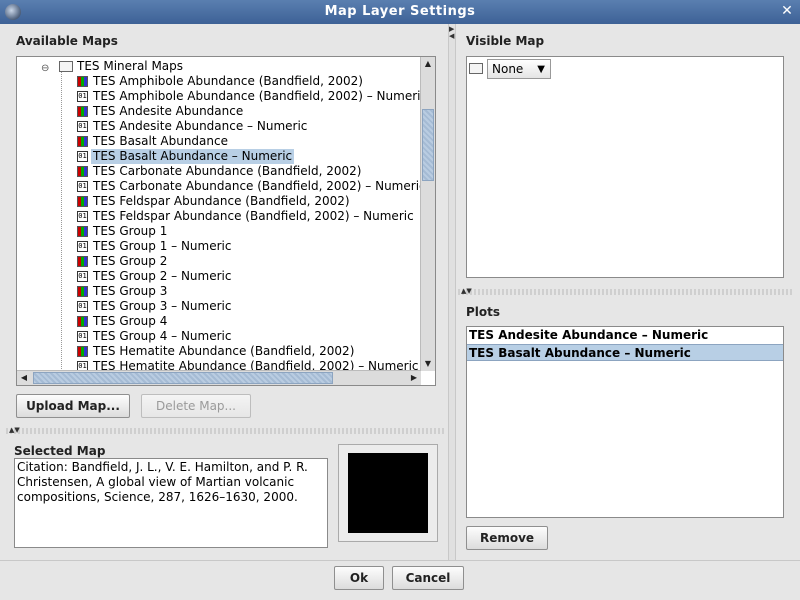  What do you see at coordinates (625, 167) in the screenshot?
I see `visible-map-panel: None ▼` at bounding box center [625, 167].